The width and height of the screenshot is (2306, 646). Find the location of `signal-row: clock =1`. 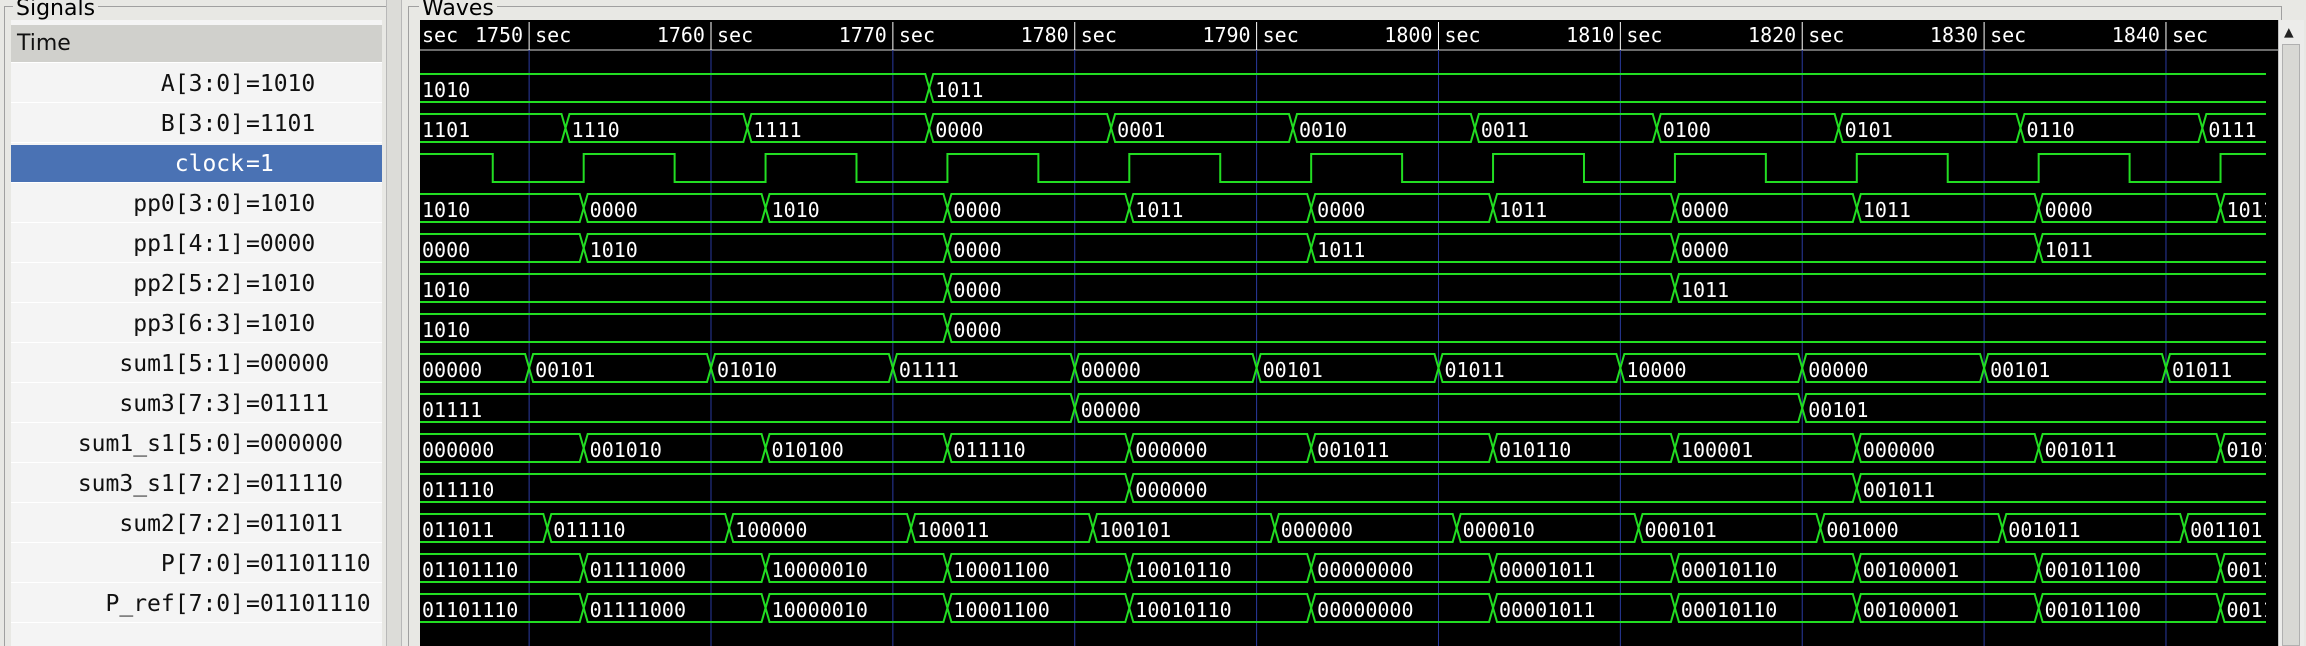

signal-row: clock =1 is located at coordinates (196, 164).